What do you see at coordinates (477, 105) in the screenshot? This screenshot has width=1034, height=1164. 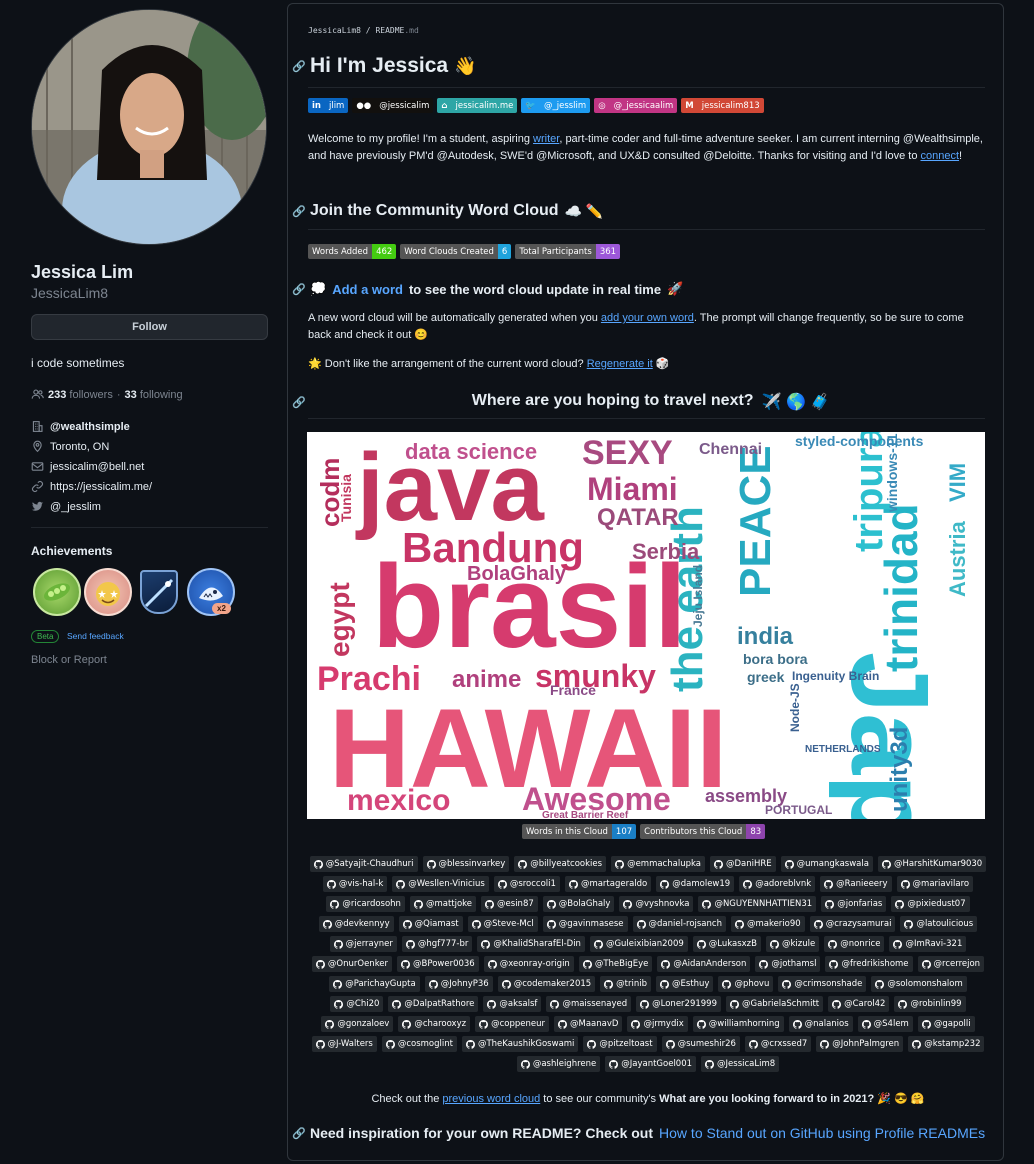 I see `social-badge: ⌂ jessicalim.me` at bounding box center [477, 105].